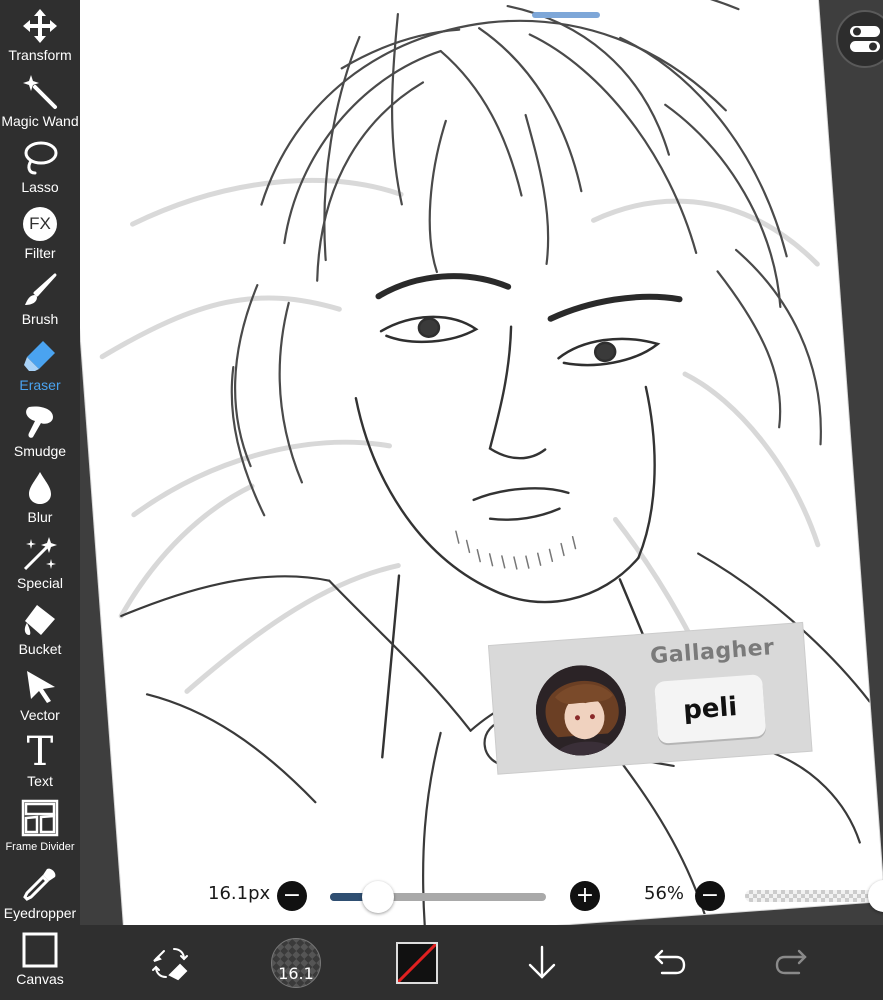  What do you see at coordinates (814, 896) in the screenshot?
I see `opacity-slider` at bounding box center [814, 896].